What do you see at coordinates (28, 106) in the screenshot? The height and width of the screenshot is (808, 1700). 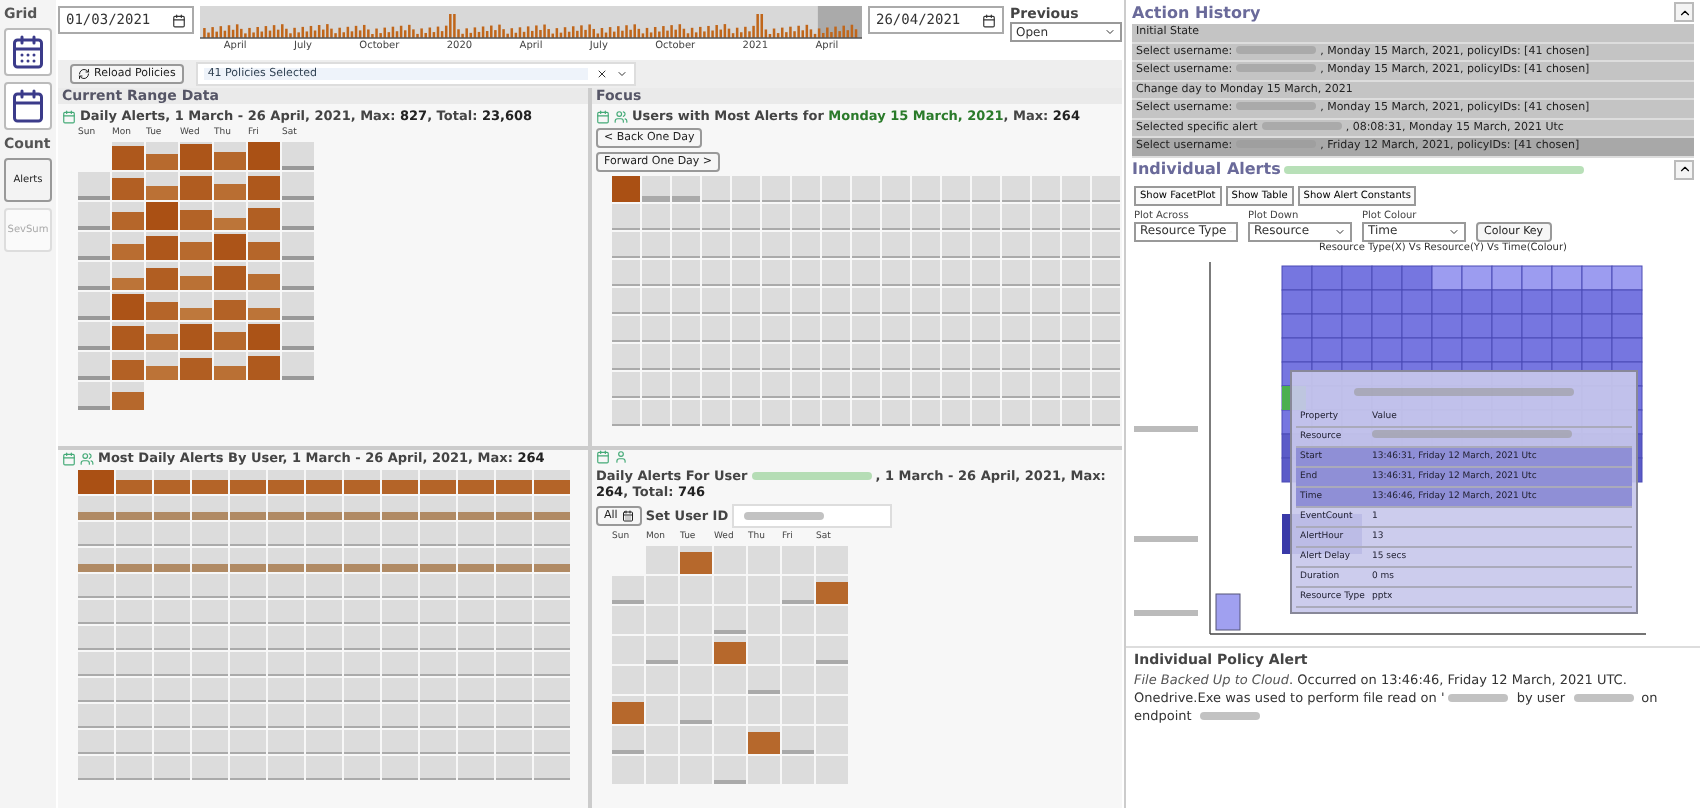 I see `calendar-day-button` at bounding box center [28, 106].